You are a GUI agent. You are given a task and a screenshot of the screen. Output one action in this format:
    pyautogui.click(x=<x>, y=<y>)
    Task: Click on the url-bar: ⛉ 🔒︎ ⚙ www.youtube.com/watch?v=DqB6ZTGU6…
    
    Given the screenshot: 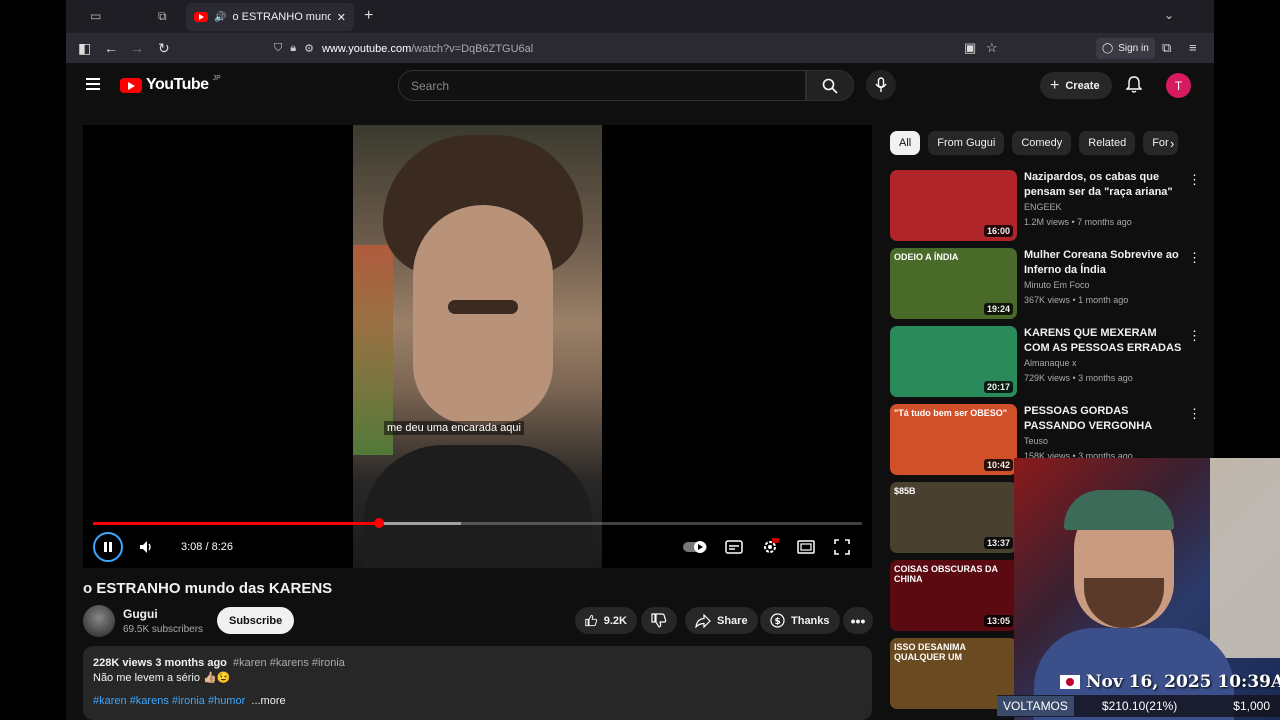 What is the action you would take?
    pyautogui.click(x=636, y=48)
    